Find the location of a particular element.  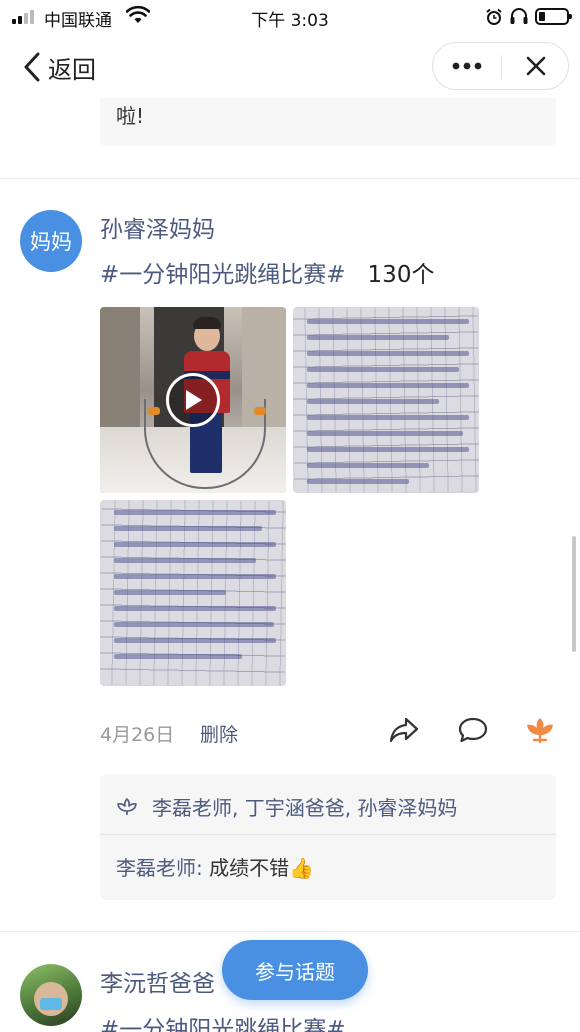

headphones-icon is located at coordinates (519, 16).